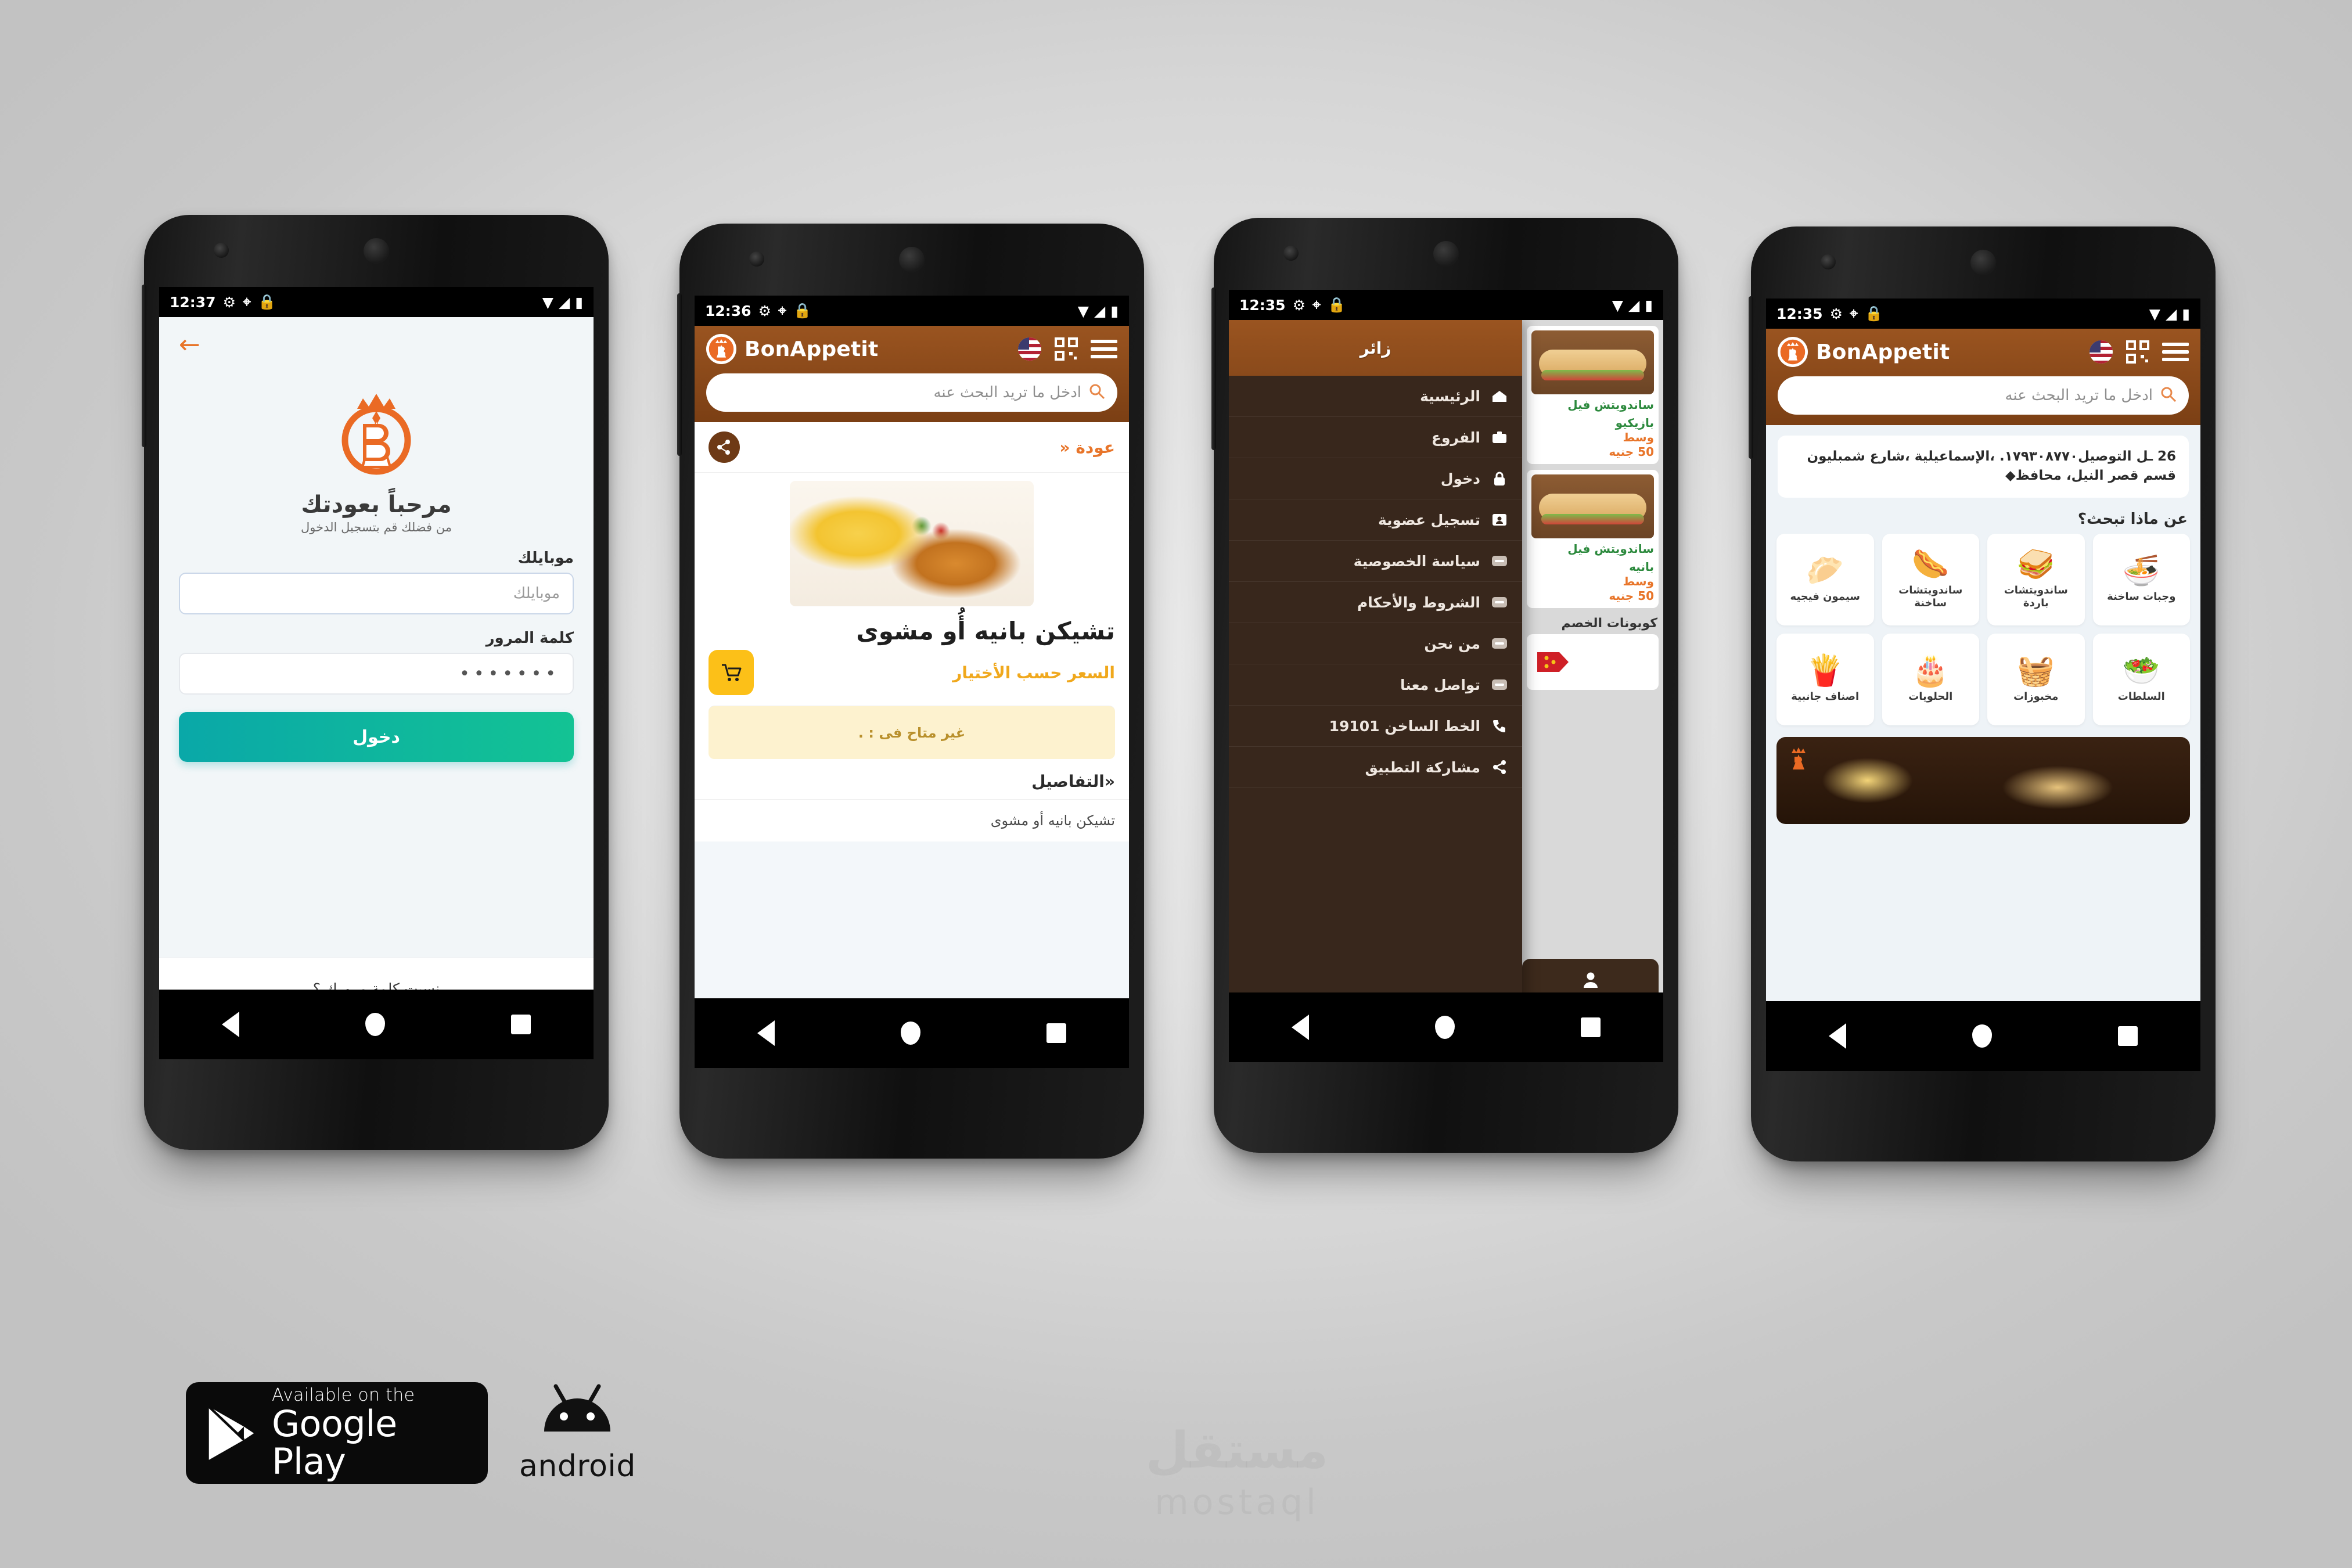 This screenshot has width=2352, height=1568. Describe the element at coordinates (376, 345) in the screenshot. I see `back-arrow-icon: ←` at that location.